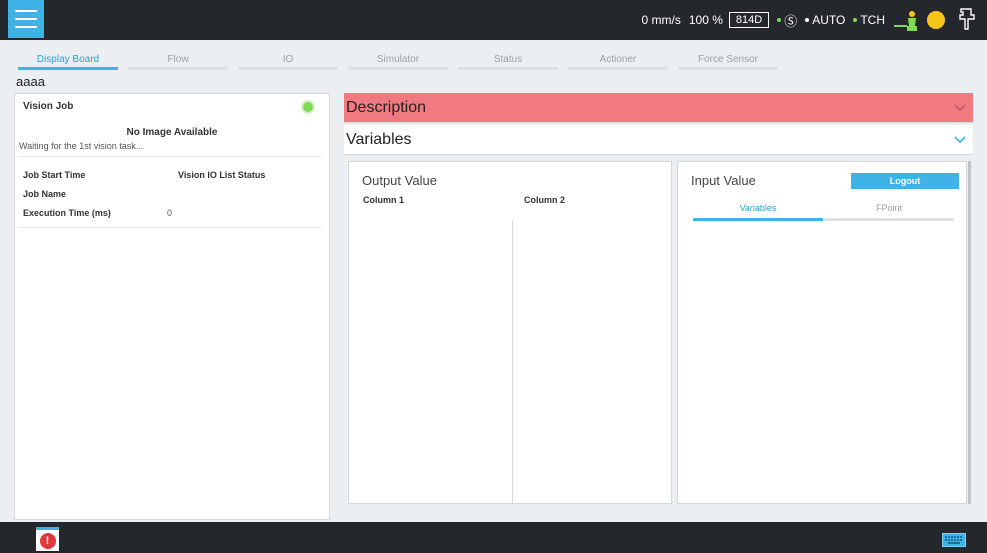 The image size is (987, 553). Describe the element at coordinates (779, 20) in the screenshot. I see `safety-dot-icon` at that location.